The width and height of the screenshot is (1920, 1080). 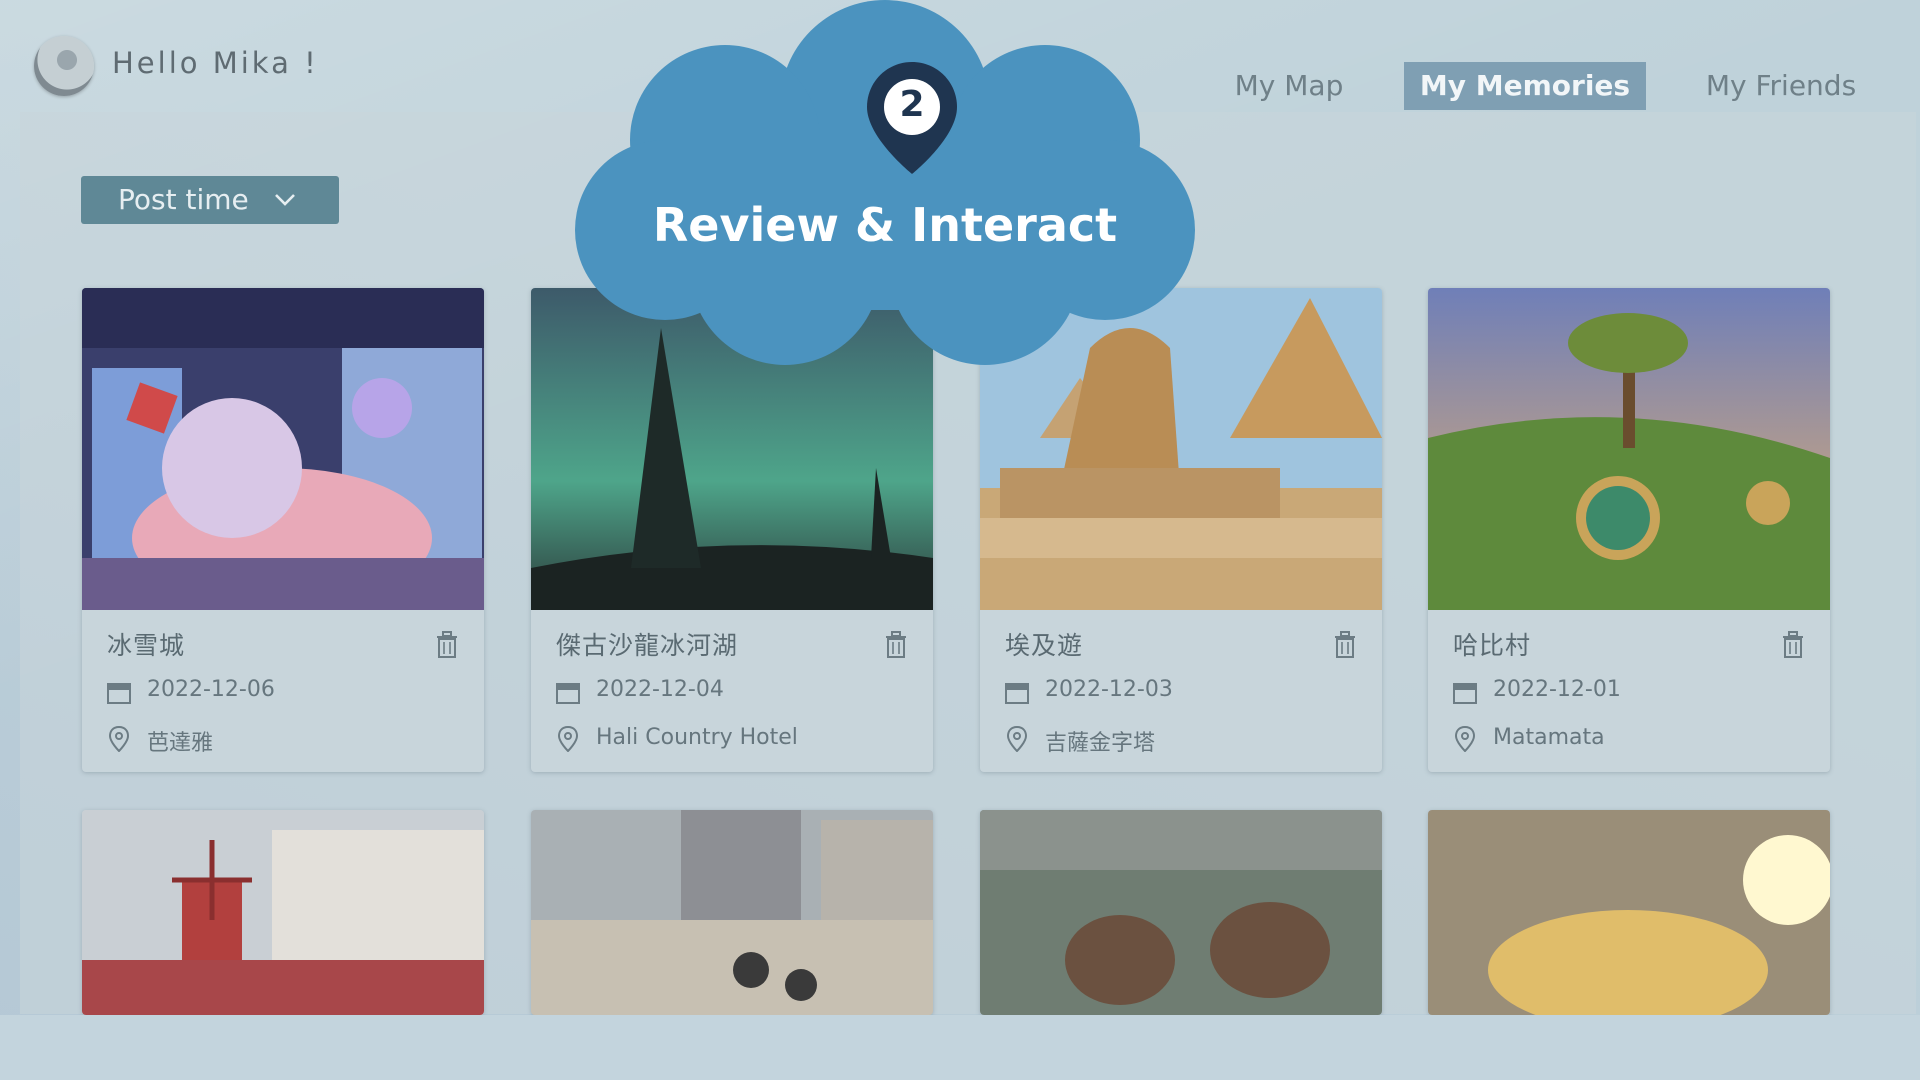 I want to click on user-avatar, so click(x=64, y=66).